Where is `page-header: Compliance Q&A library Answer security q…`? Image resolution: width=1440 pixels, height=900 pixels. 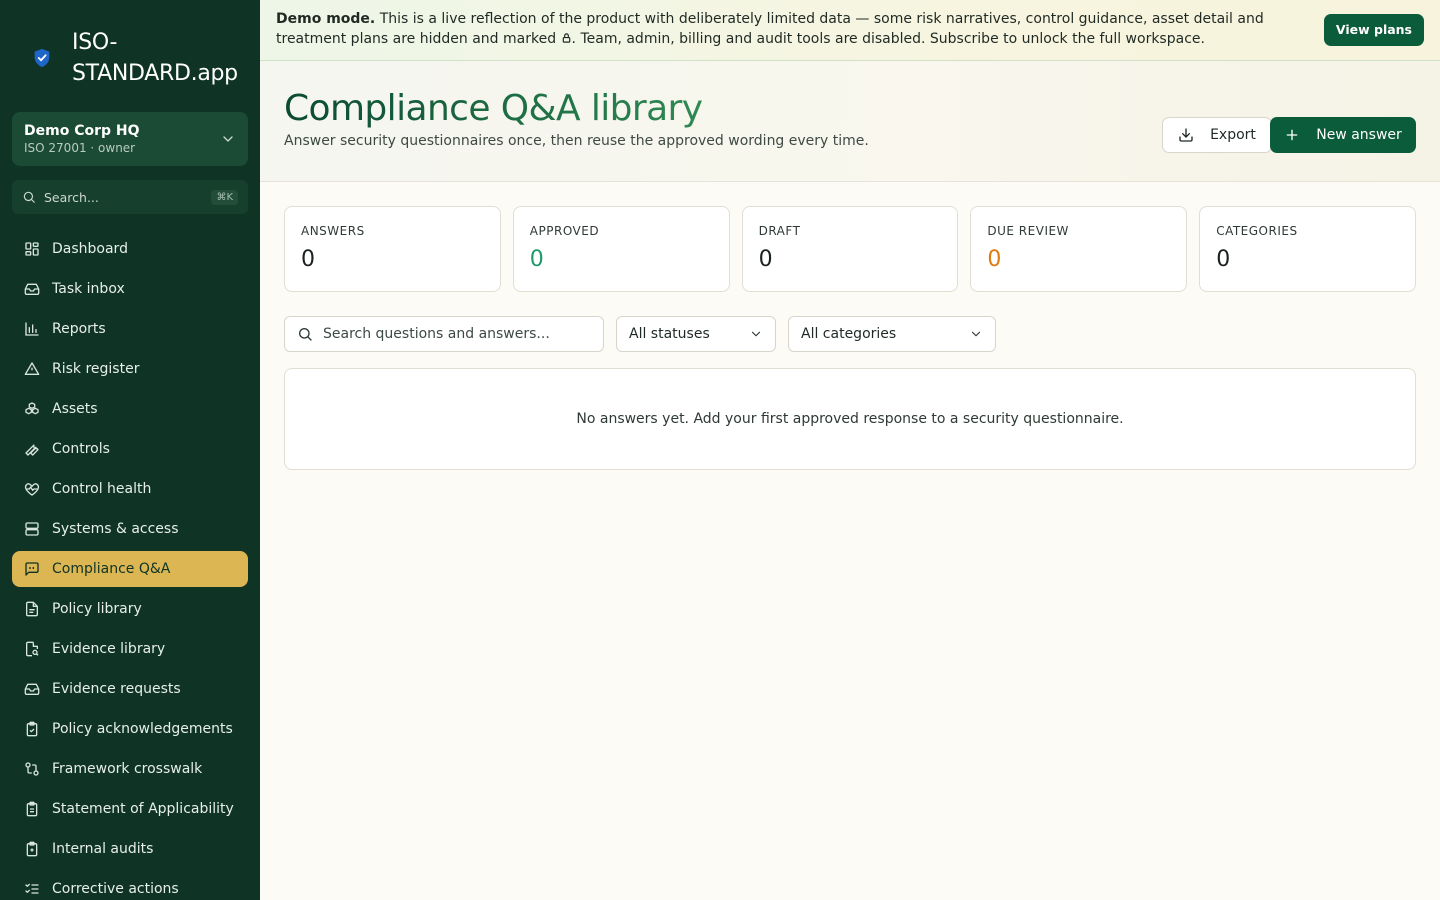 page-header: Compliance Q&A library Answer security q… is located at coordinates (850, 121).